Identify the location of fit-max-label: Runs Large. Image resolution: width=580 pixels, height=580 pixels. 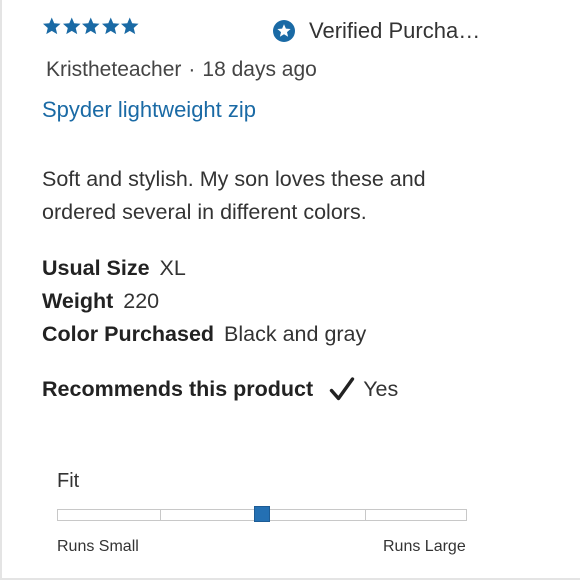
(424, 546).